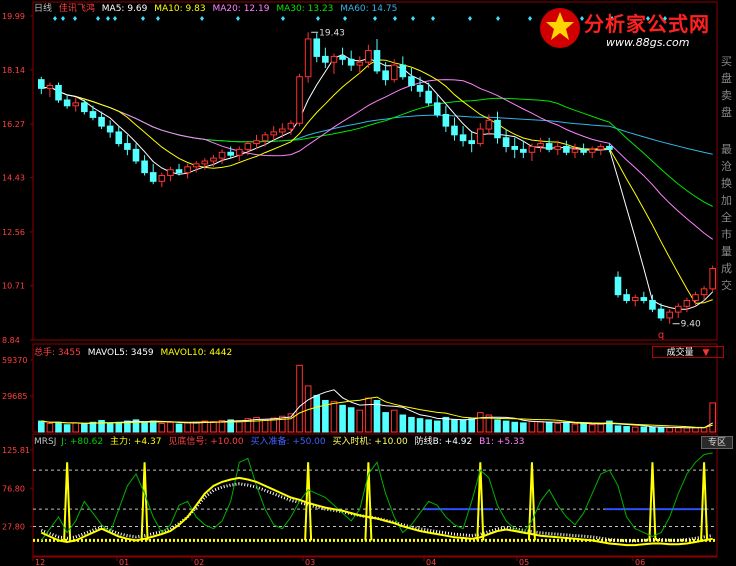 The height and width of the screenshot is (566, 736). Describe the element at coordinates (728, 166) in the screenshot. I see `side-panel-char: 沧` at that location.